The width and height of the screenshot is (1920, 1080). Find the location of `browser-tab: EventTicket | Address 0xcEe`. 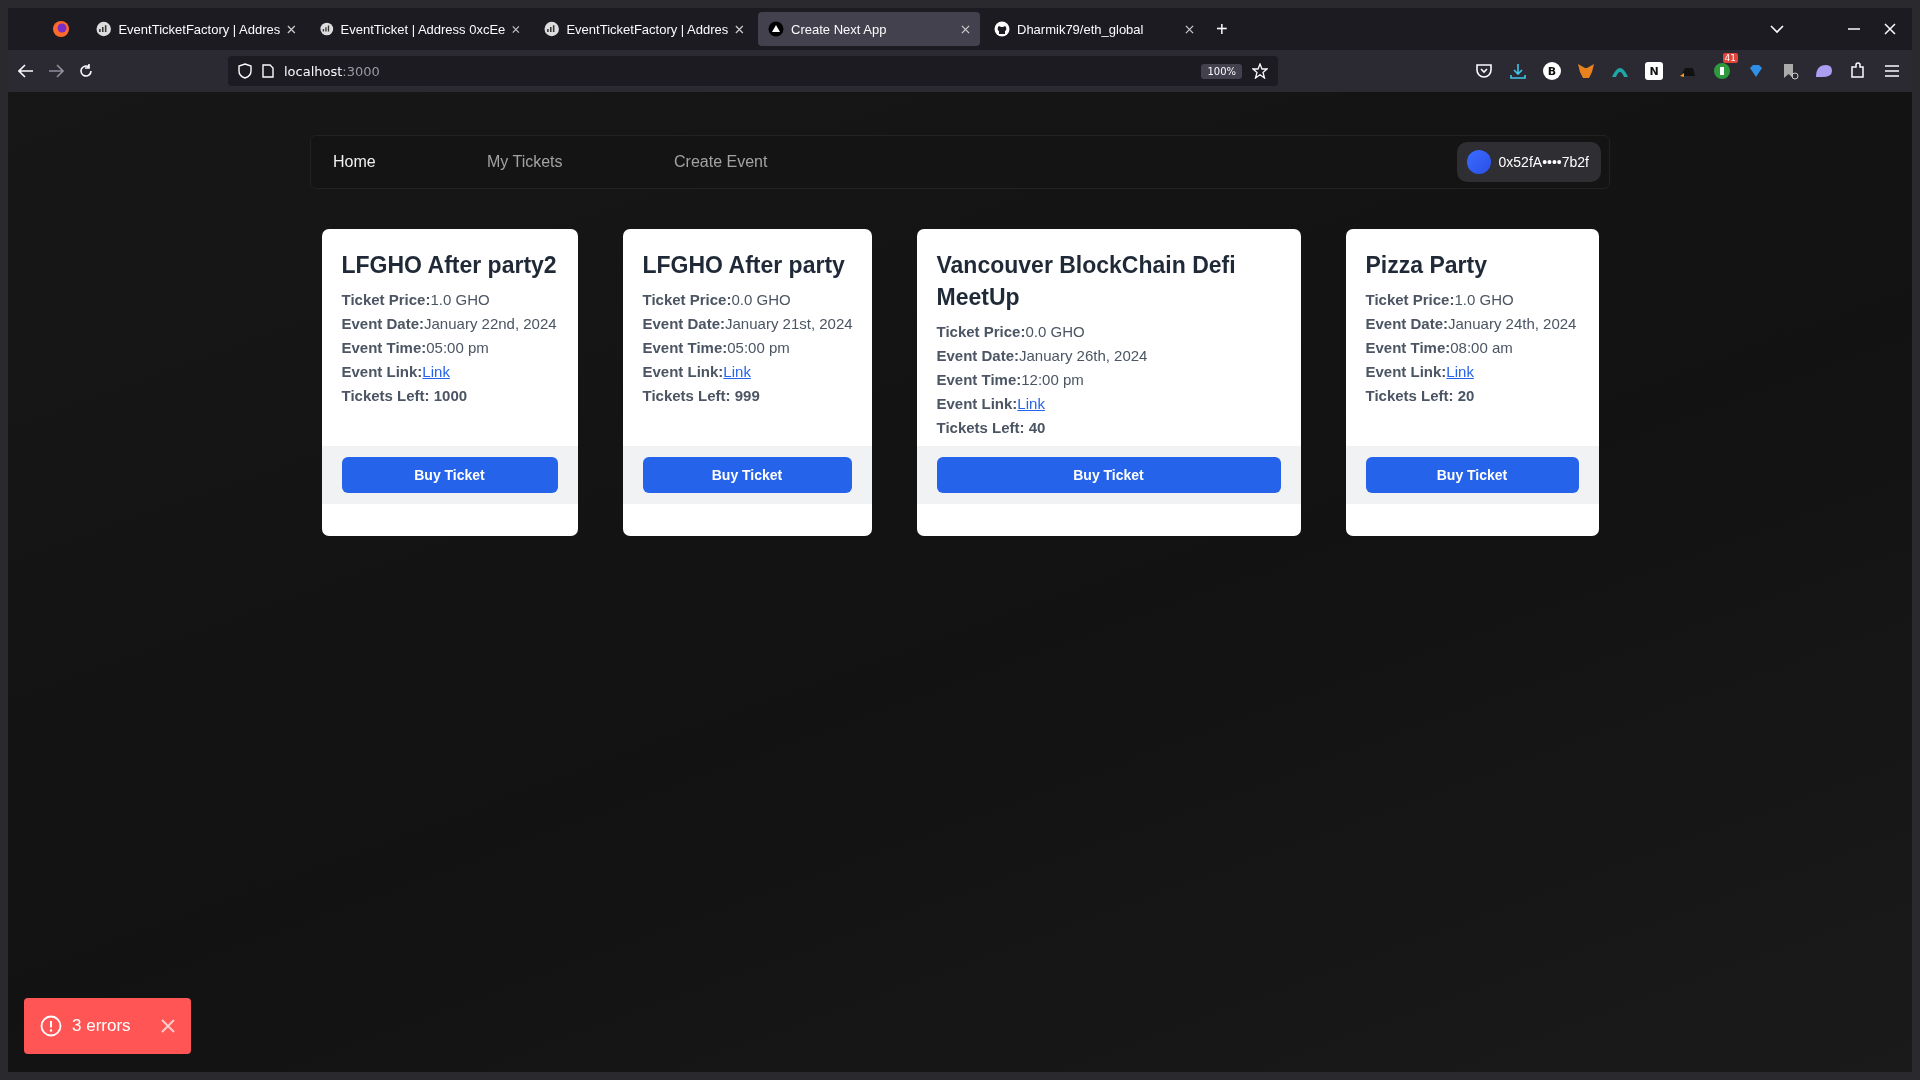

browser-tab: EventTicket | Address 0xcEe is located at coordinates (420, 29).